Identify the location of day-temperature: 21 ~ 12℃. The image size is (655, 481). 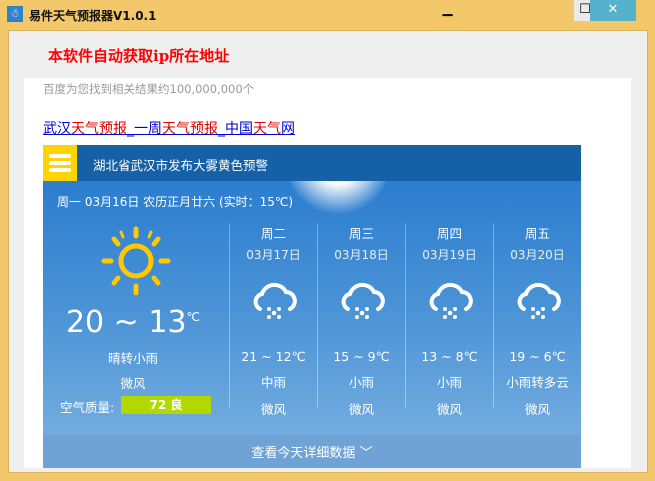
(273, 356).